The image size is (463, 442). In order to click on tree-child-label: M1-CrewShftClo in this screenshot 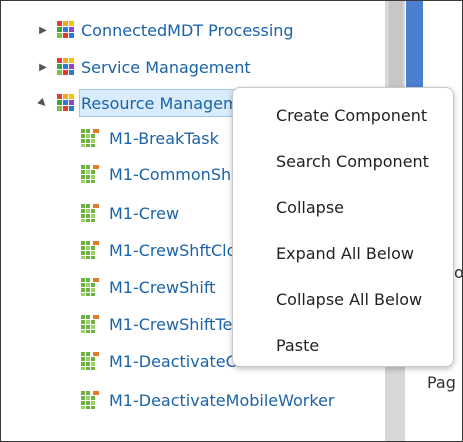, I will do `click(173, 250)`.